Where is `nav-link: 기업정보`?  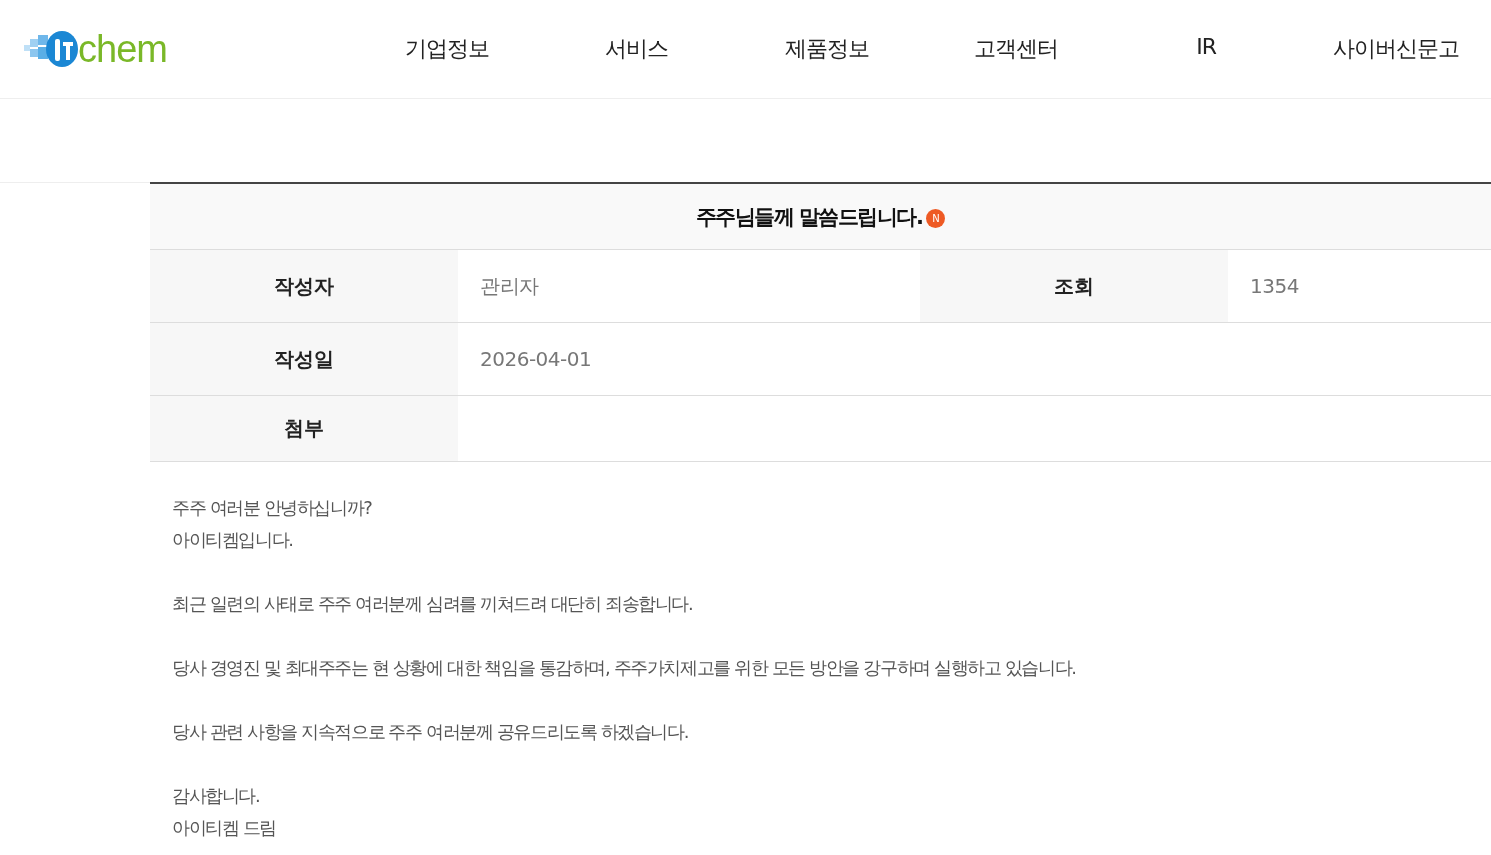 nav-link: 기업정보 is located at coordinates (446, 49).